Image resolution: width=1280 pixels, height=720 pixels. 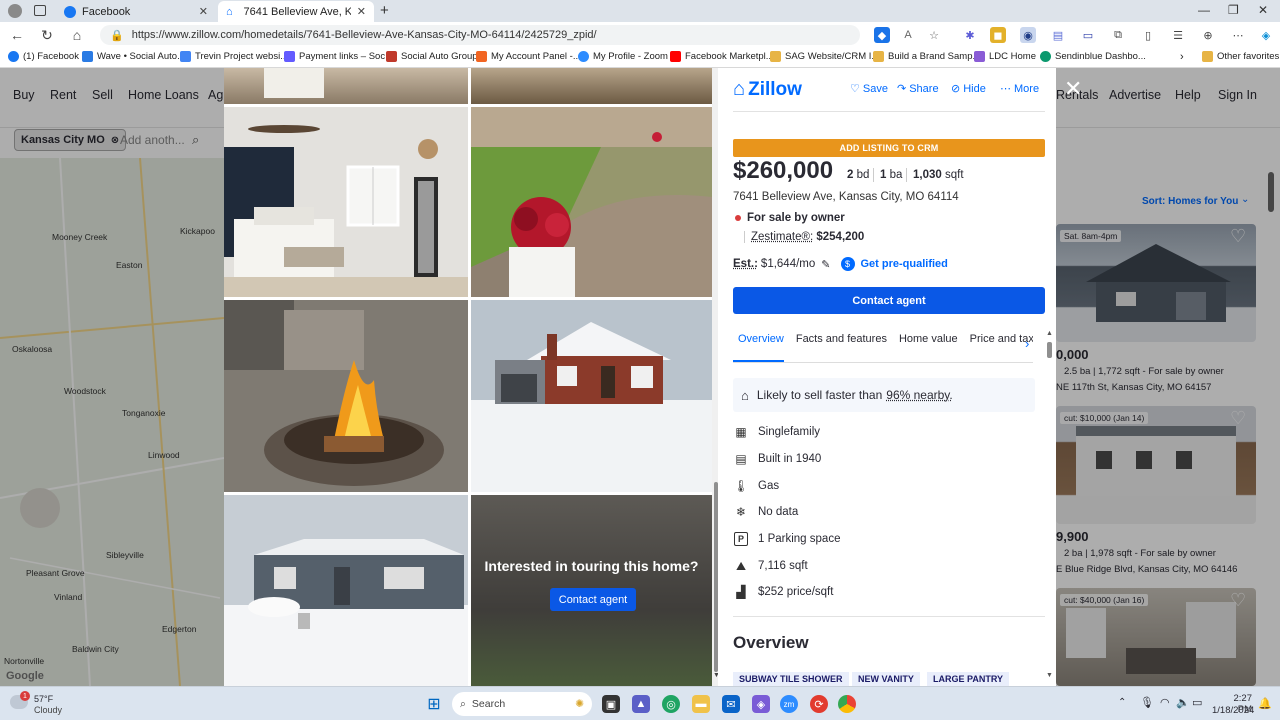 What do you see at coordinates (591, 396) in the screenshot?
I see `photo-front-house-snow` at bounding box center [591, 396].